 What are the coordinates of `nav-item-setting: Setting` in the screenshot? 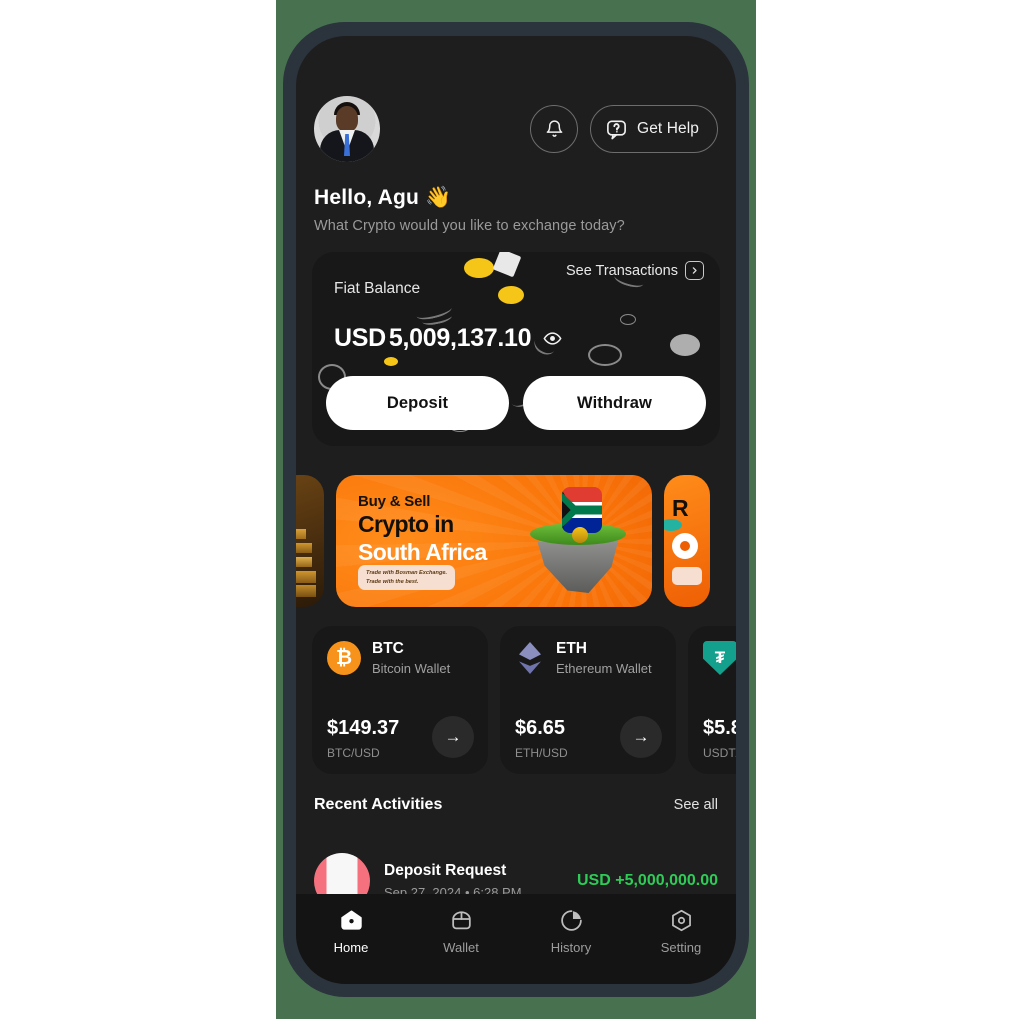 It's located at (681, 931).